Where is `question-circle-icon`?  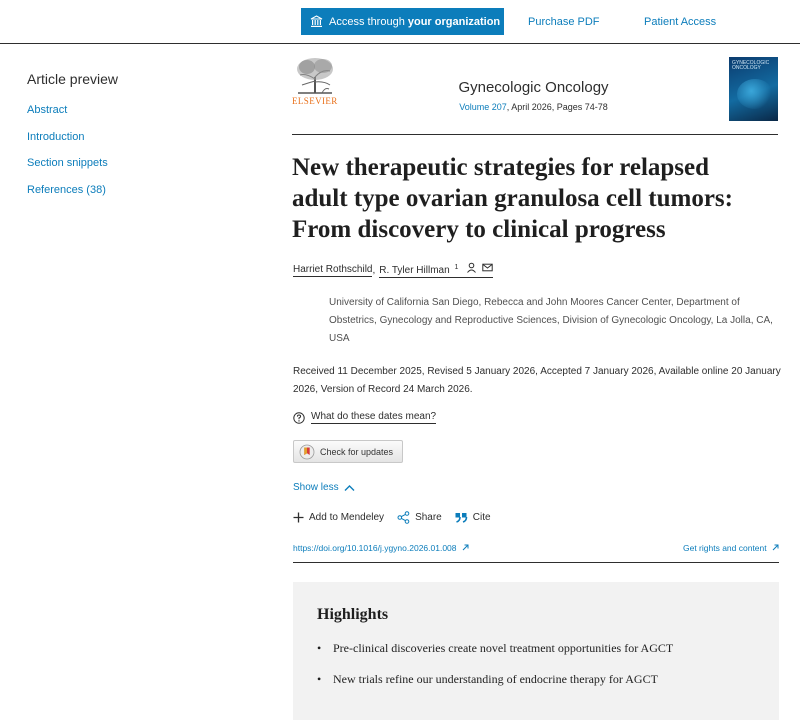 question-circle-icon is located at coordinates (299, 417).